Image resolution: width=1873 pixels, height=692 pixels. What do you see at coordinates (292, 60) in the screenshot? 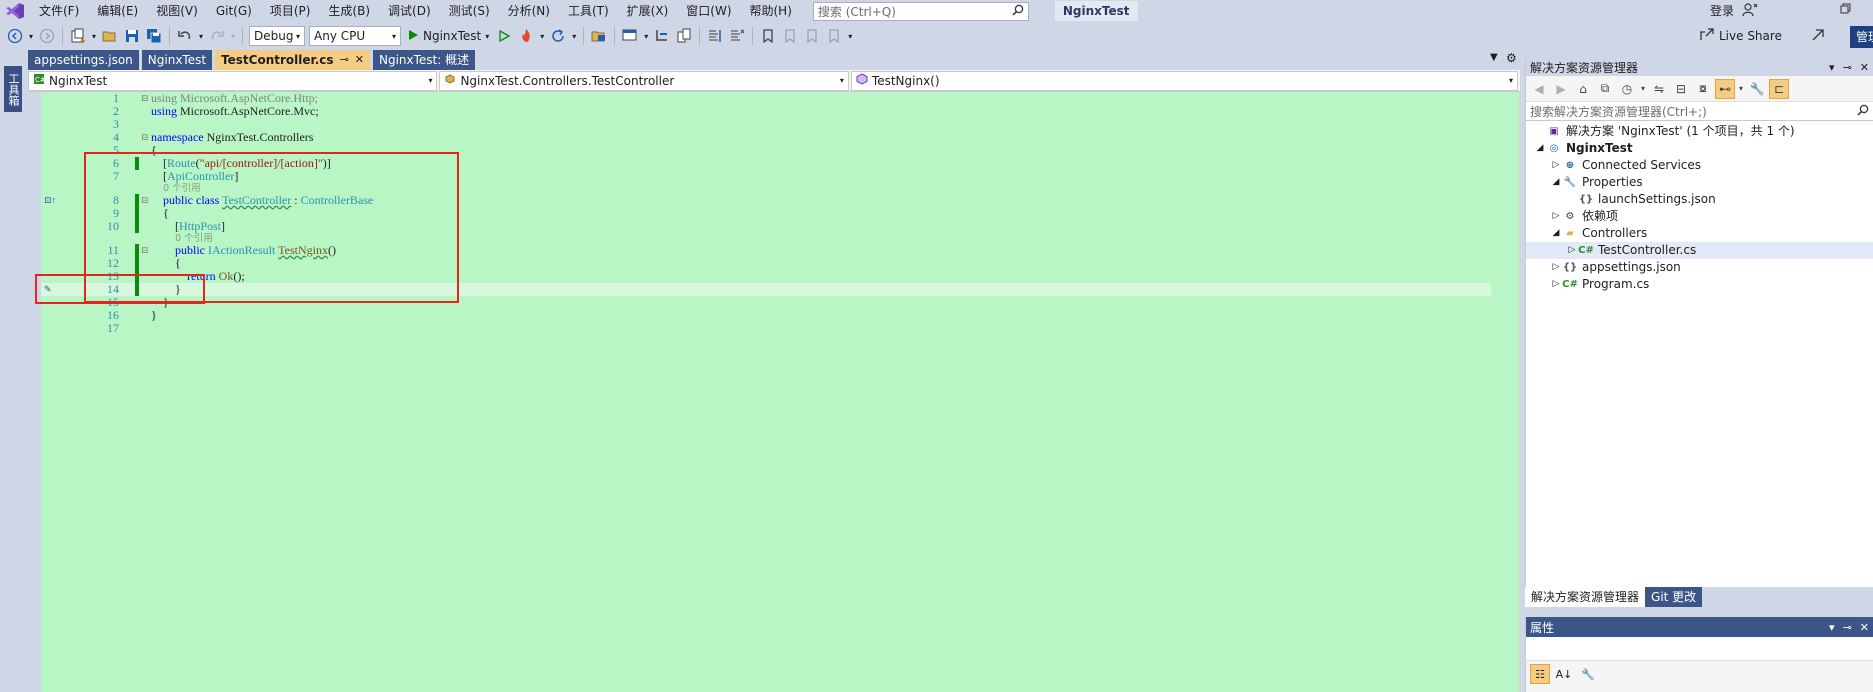
I see `document-tab: TestController.cs ⊸ ✕` at bounding box center [292, 60].